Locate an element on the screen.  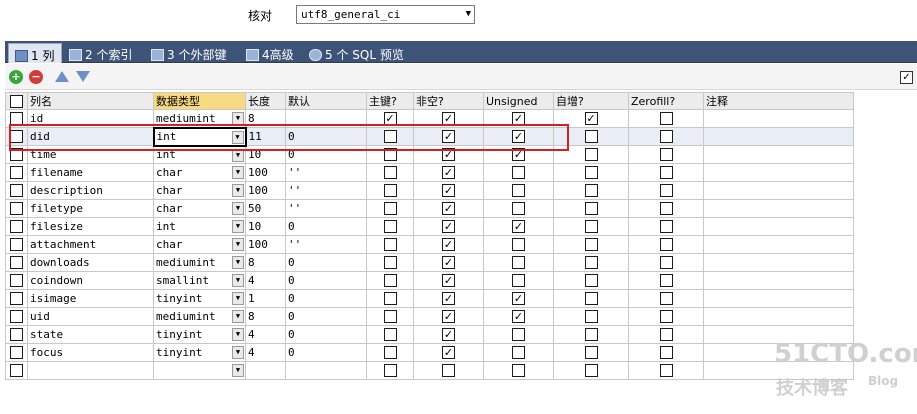
column-name-cell: filetype is located at coordinates (90, 208).